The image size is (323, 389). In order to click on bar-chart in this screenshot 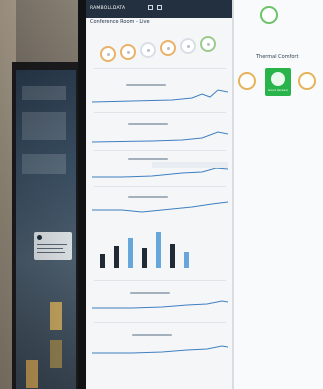, I will do `click(162, 248)`.